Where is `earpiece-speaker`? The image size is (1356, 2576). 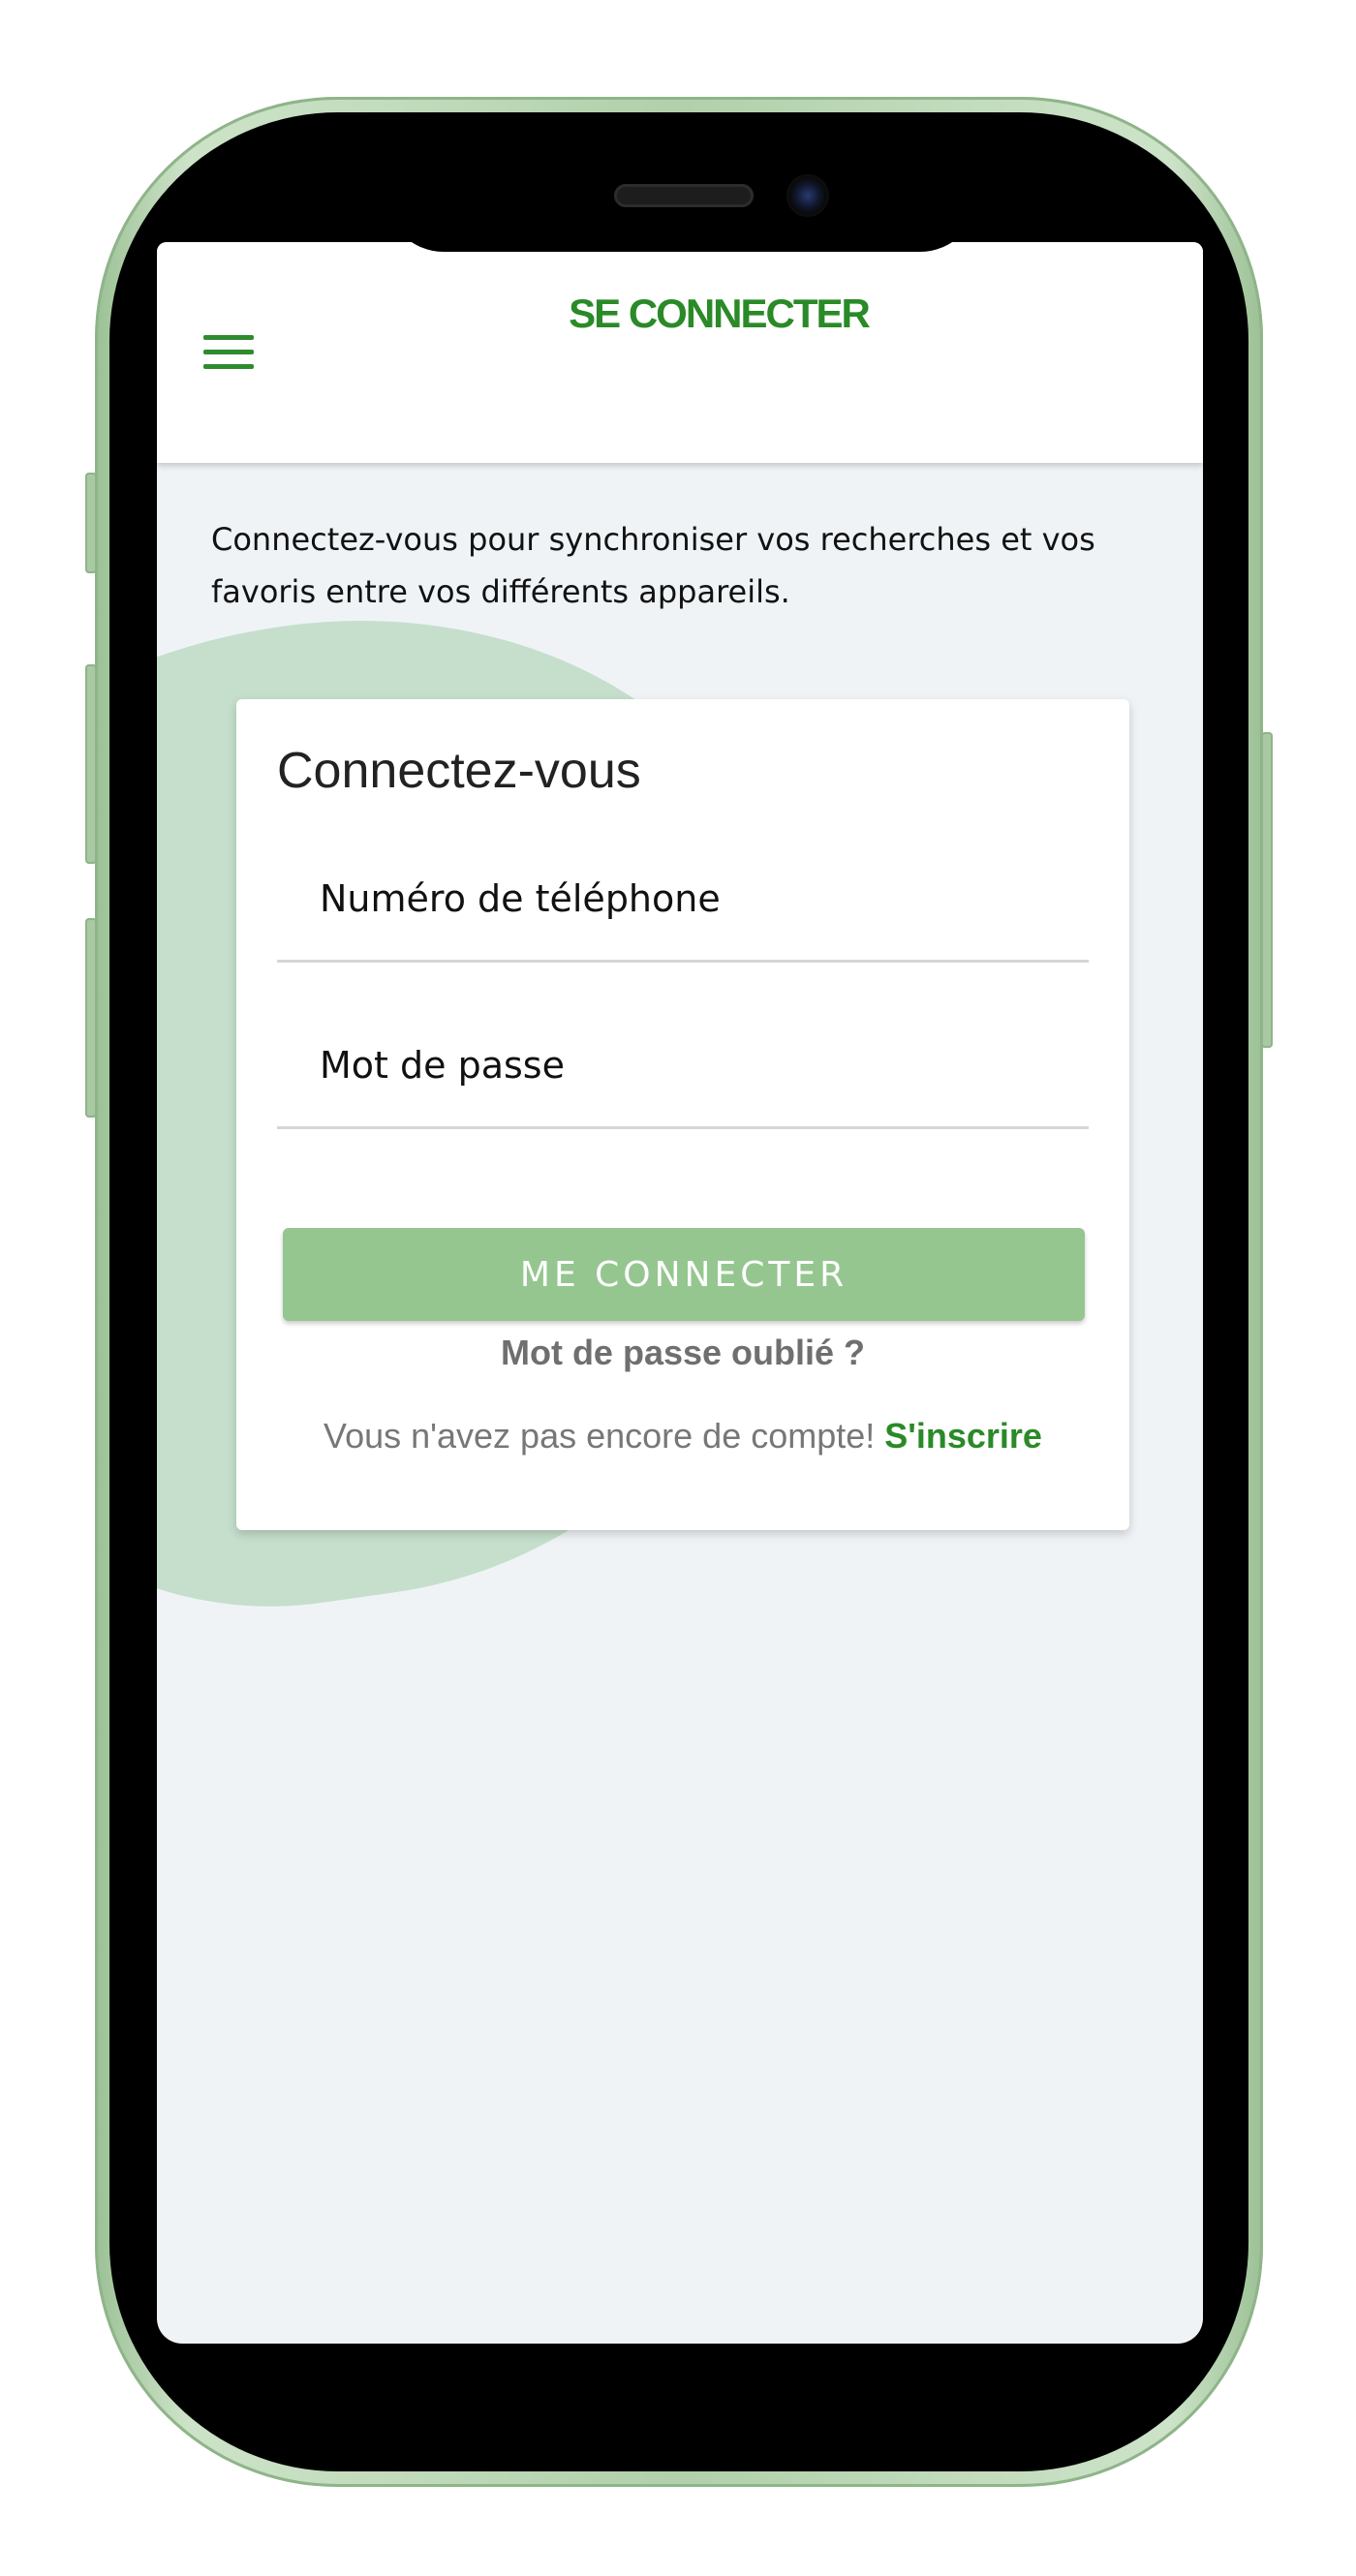 earpiece-speaker is located at coordinates (684, 195).